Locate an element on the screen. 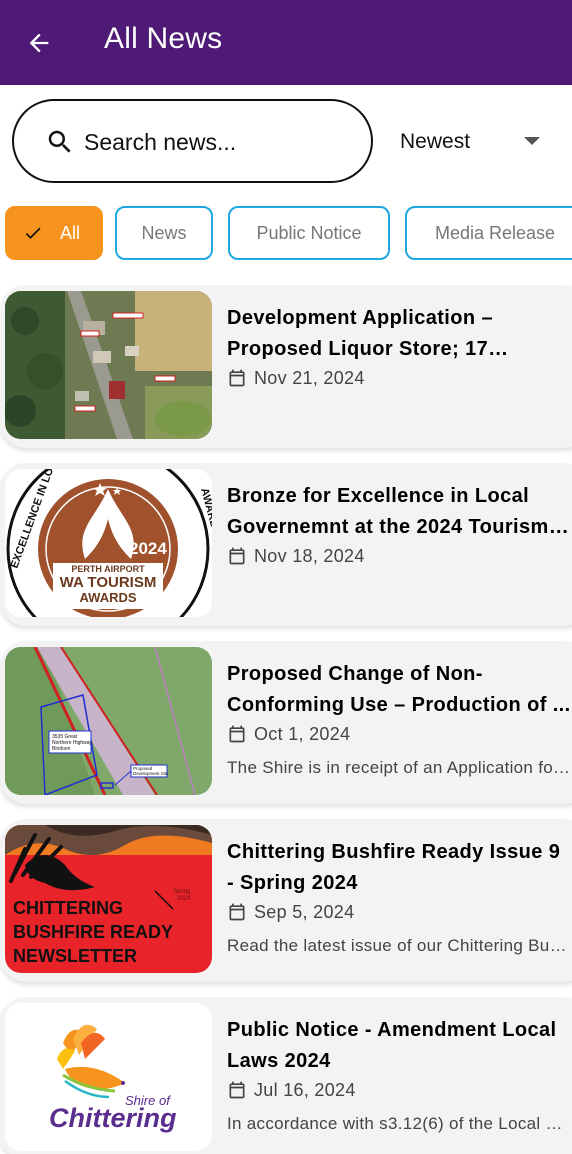  award-line3-text: AWARDS is located at coordinates (107, 597).